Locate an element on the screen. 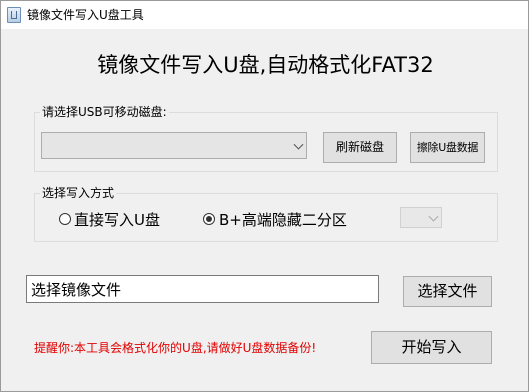 Image resolution: width=529 pixels, height=392 pixels. erase-usb-data-button: 擦除U盘数据 is located at coordinates (447, 147).